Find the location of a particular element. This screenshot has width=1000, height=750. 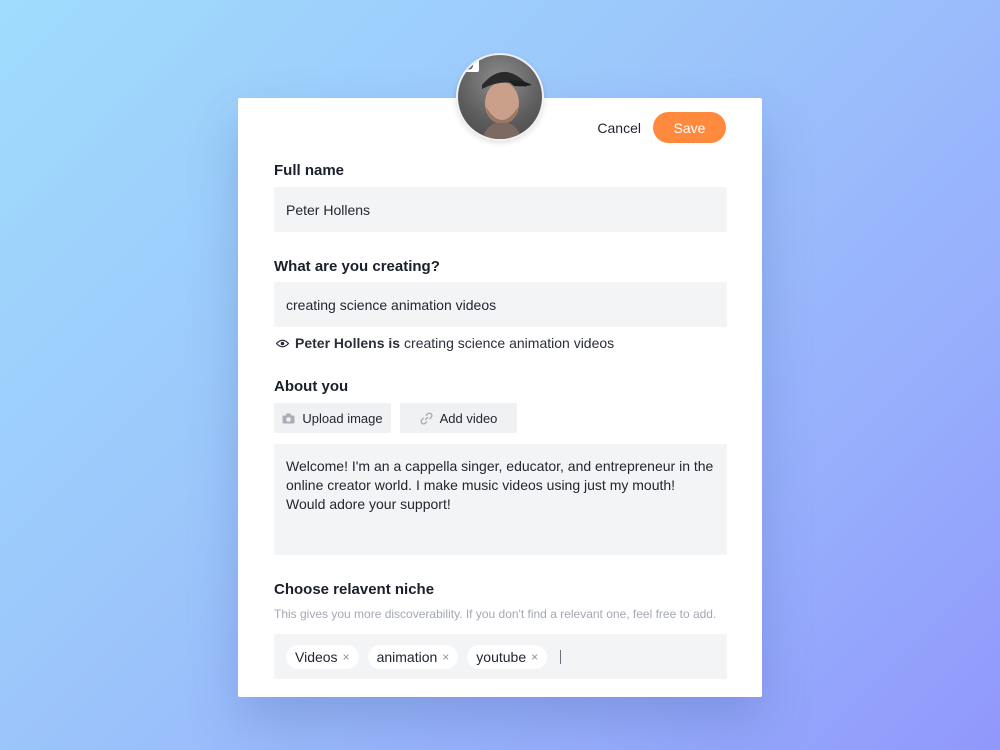

save-button: Save is located at coordinates (689, 127).